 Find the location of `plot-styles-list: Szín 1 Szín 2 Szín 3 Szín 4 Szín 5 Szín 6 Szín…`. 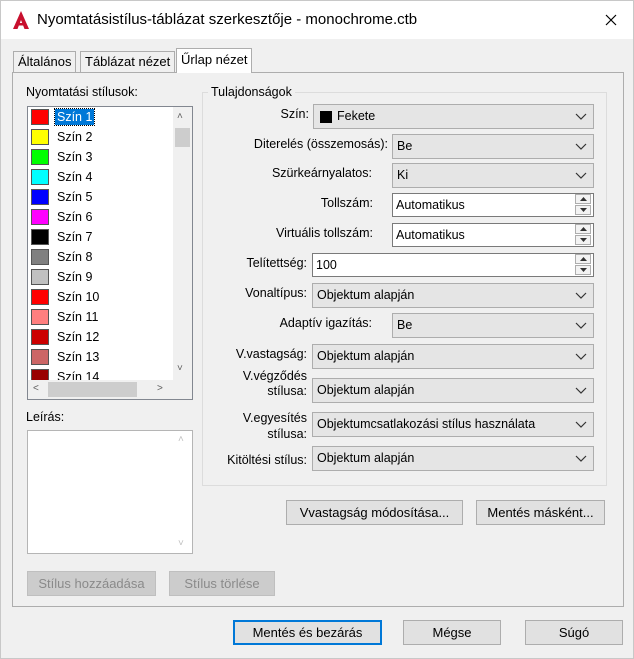

plot-styles-list: Szín 1 Szín 2 Szín 3 Szín 4 Szín 5 Szín 6 Szín… is located at coordinates (110, 253).